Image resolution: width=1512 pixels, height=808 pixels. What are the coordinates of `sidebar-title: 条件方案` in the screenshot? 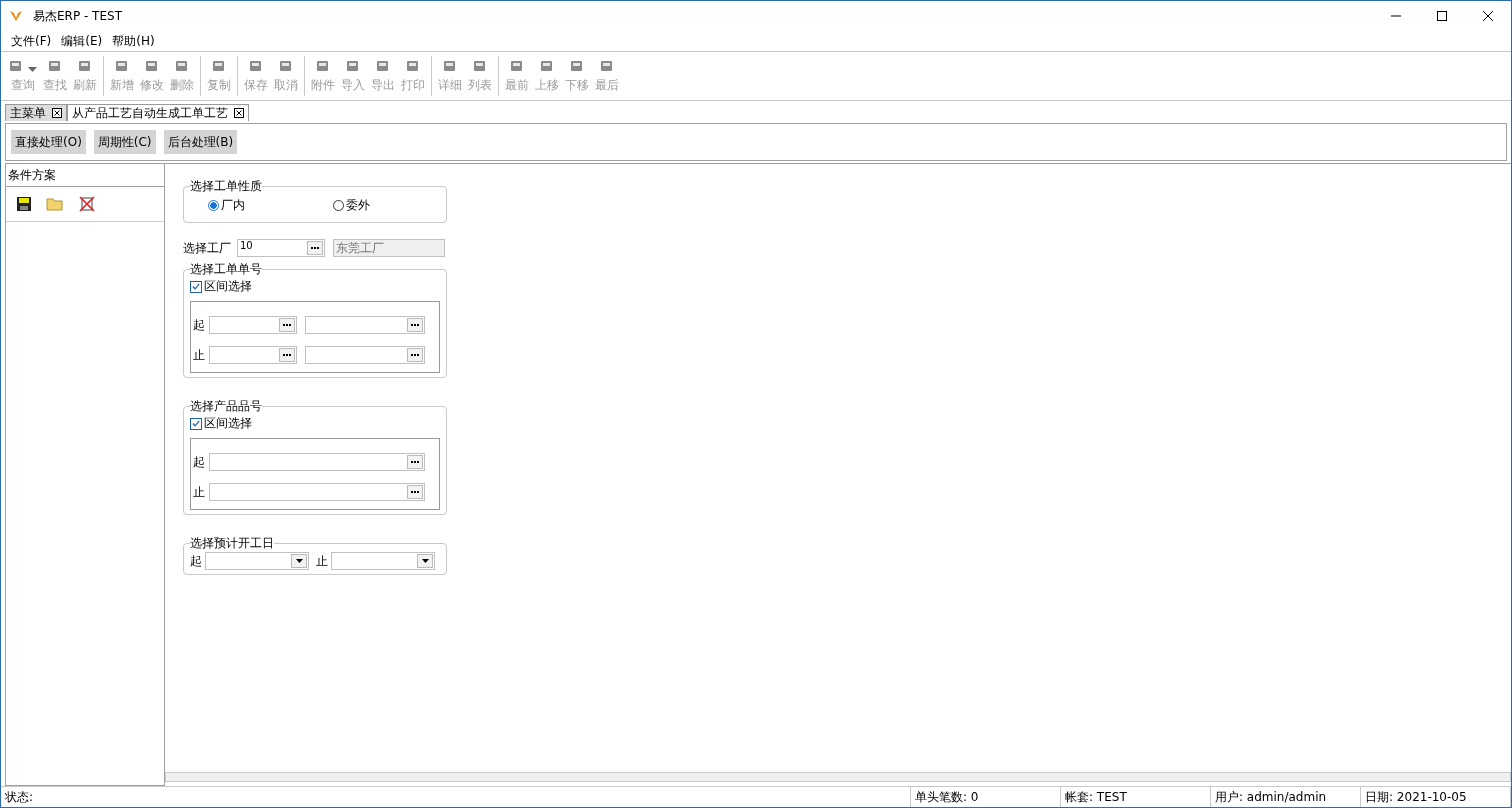 It's located at (85, 175).